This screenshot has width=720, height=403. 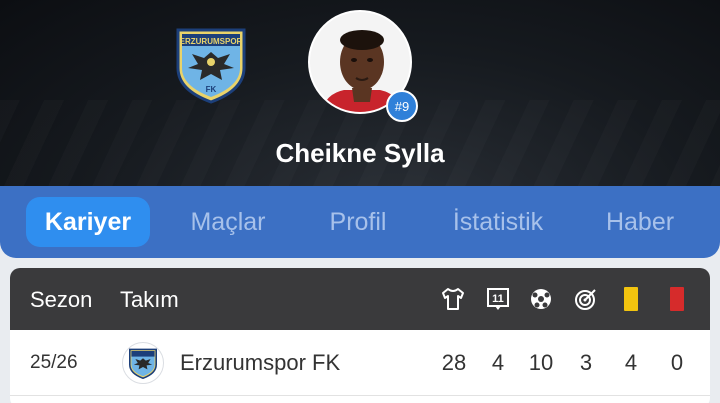 I want to click on shirt-icon, so click(x=453, y=299).